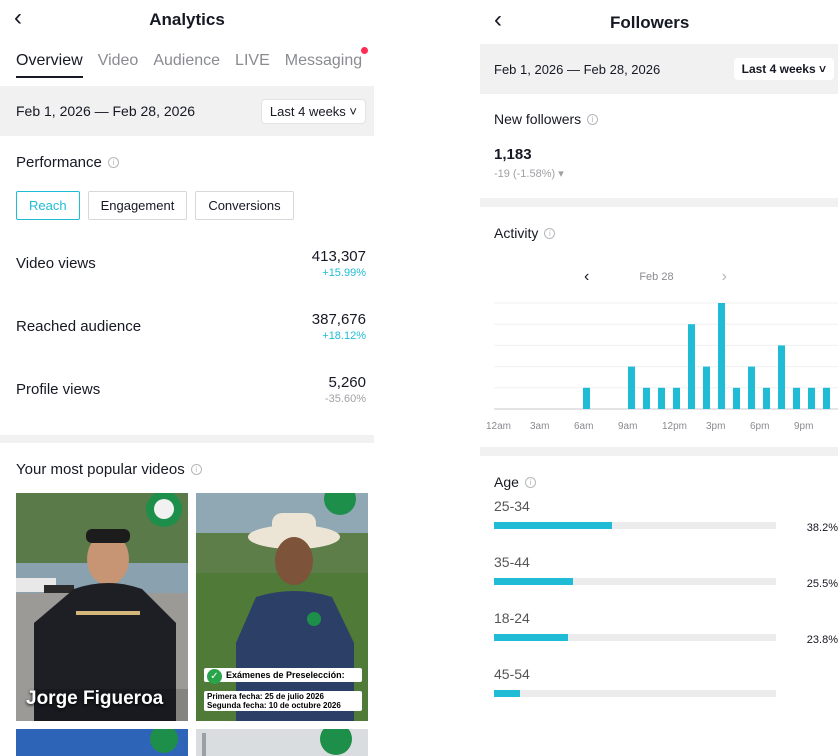 Image resolution: width=838 pixels, height=756 pixels. I want to click on age-percent: 38.2%, so click(822, 528).